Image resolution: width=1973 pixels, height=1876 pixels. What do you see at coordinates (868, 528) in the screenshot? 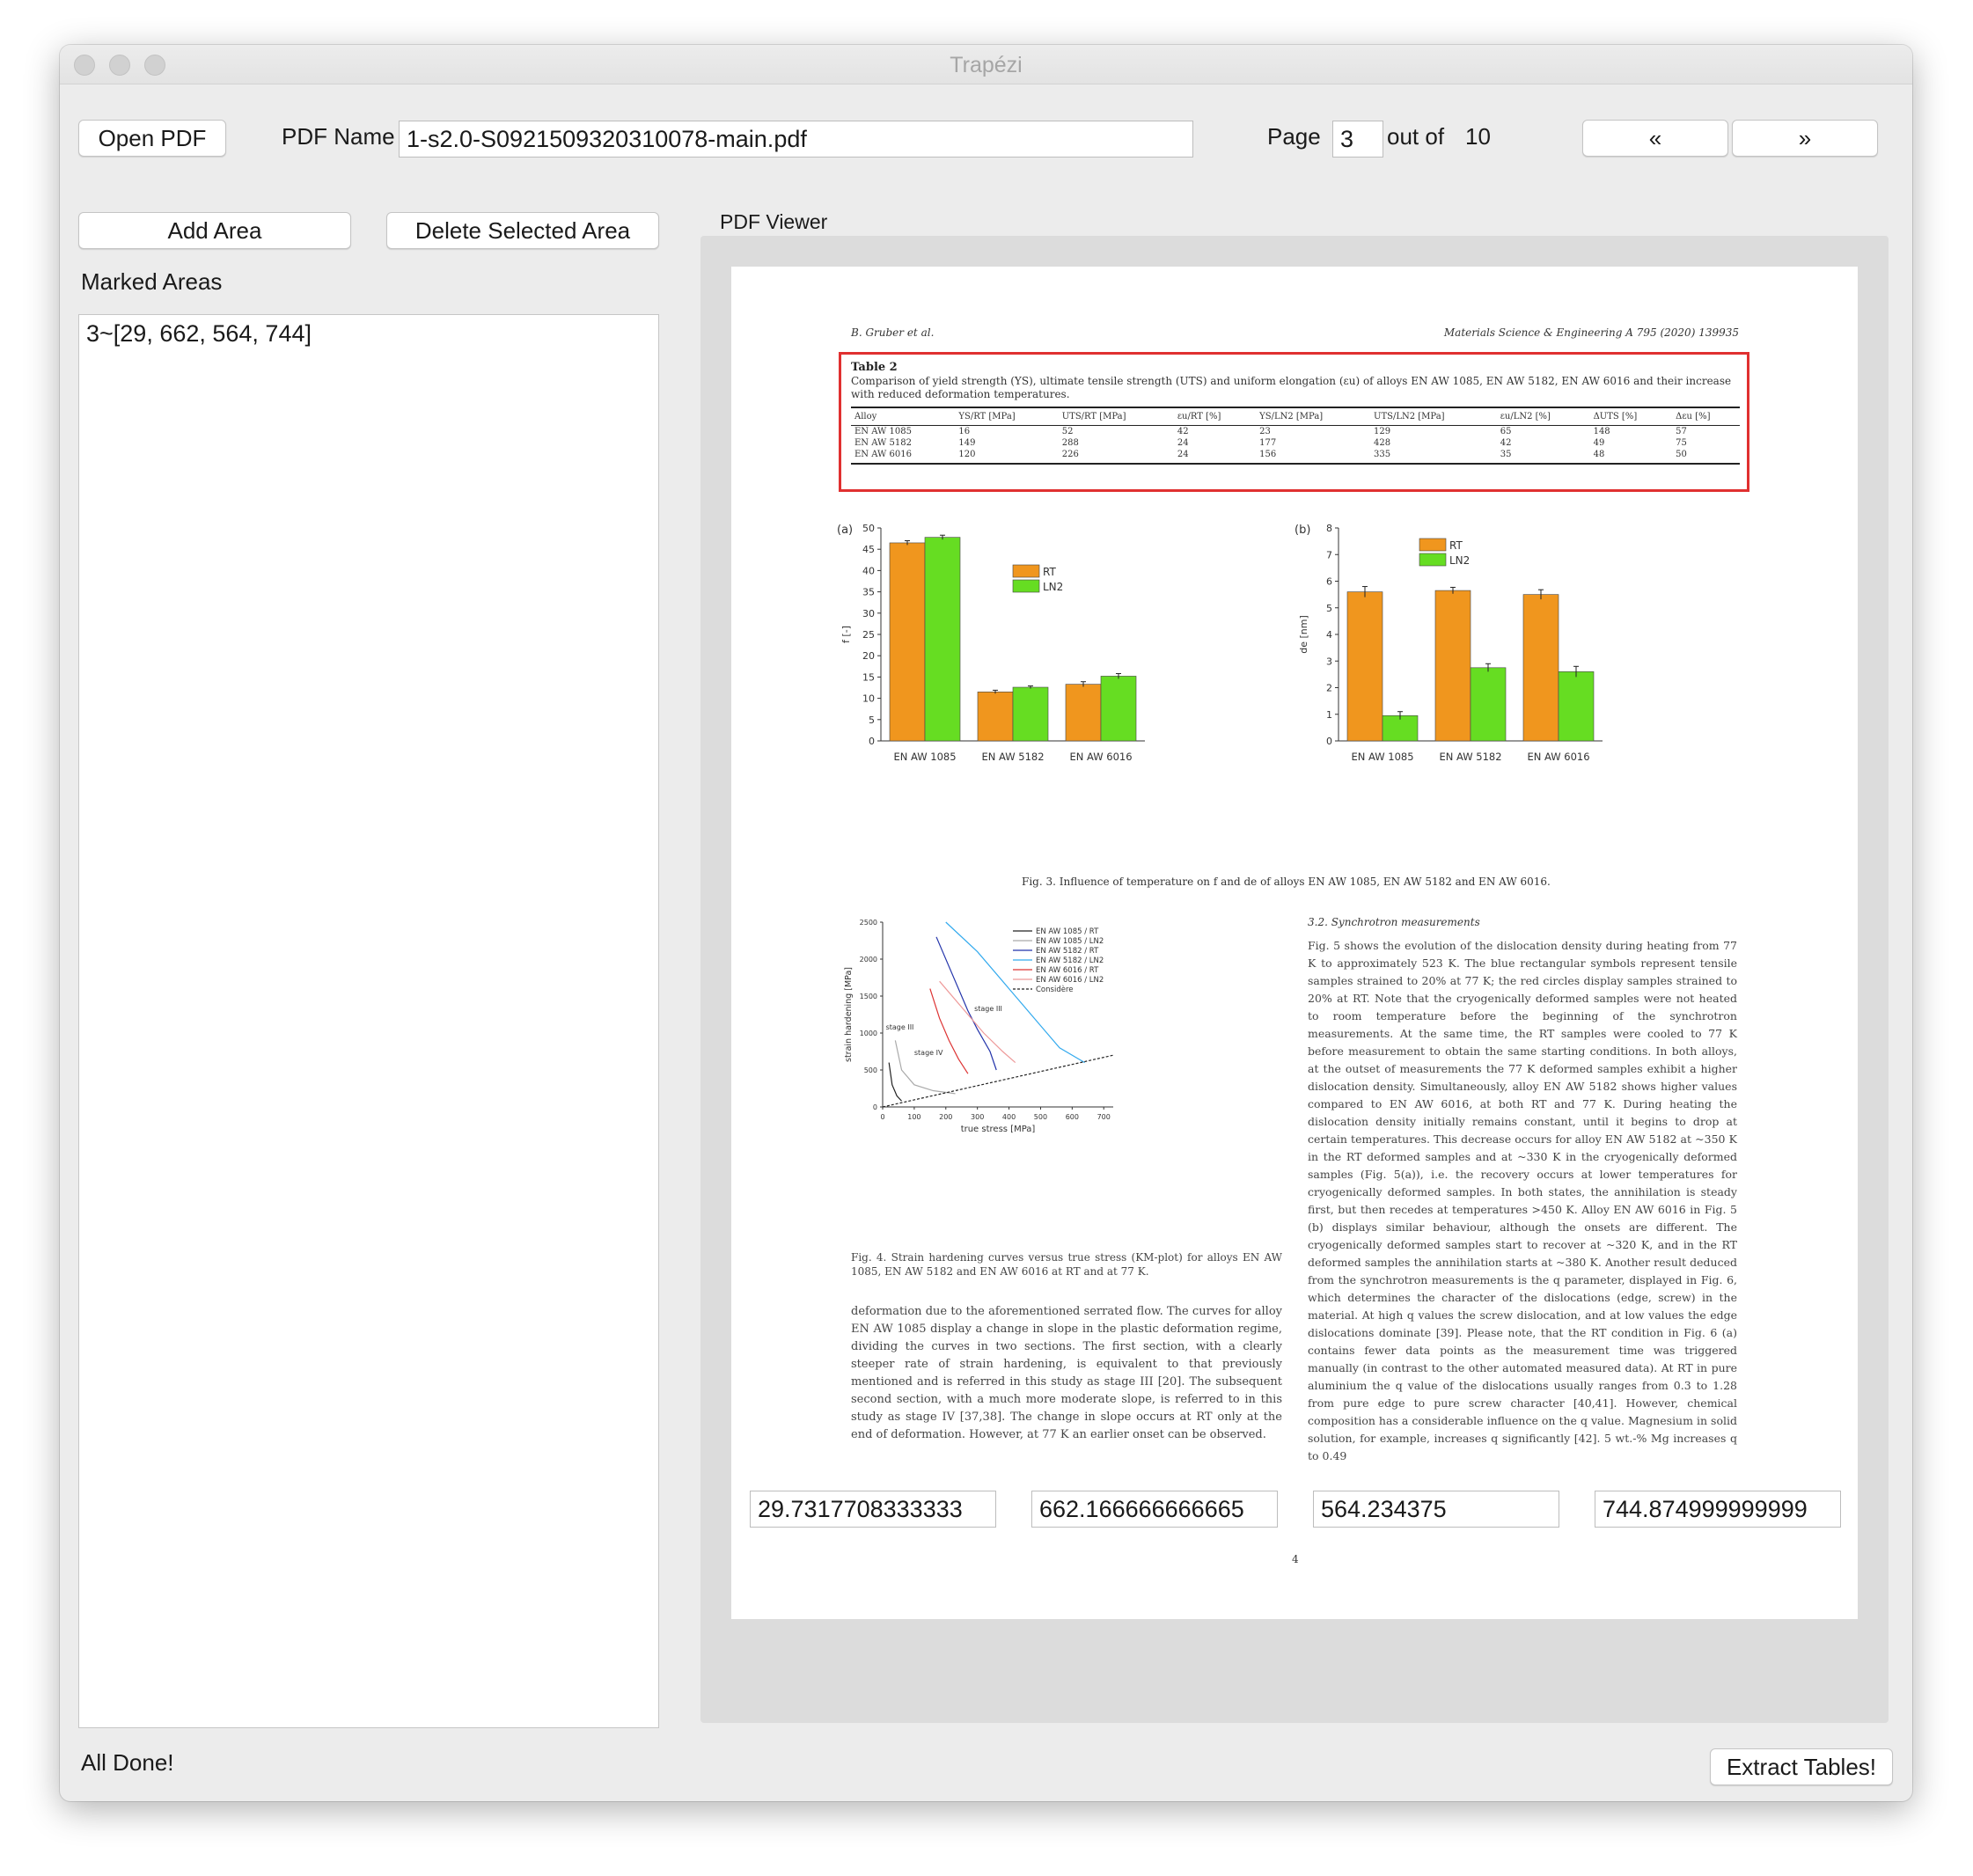
I see `y-tick-label: 50` at bounding box center [868, 528].